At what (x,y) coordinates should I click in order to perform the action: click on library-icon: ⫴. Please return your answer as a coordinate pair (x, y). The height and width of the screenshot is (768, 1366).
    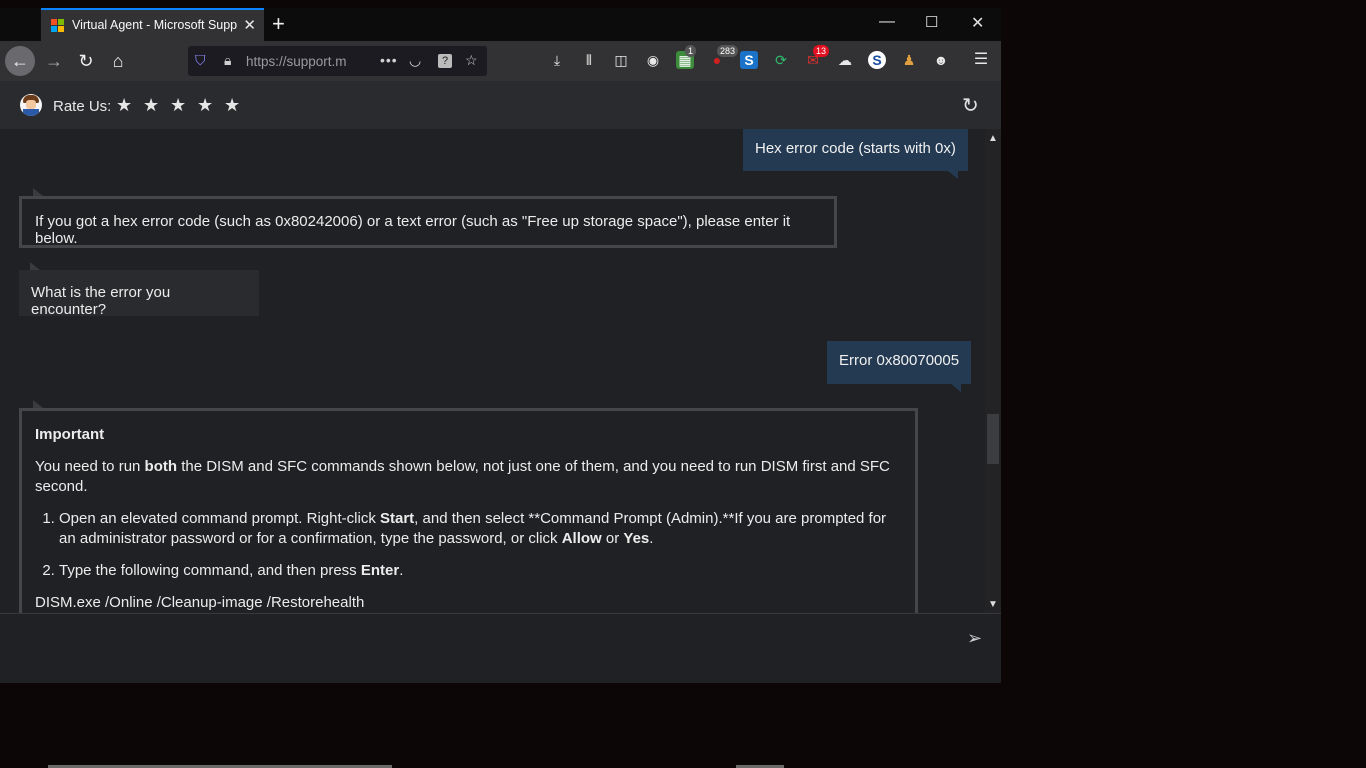
    Looking at the image, I should click on (589, 60).